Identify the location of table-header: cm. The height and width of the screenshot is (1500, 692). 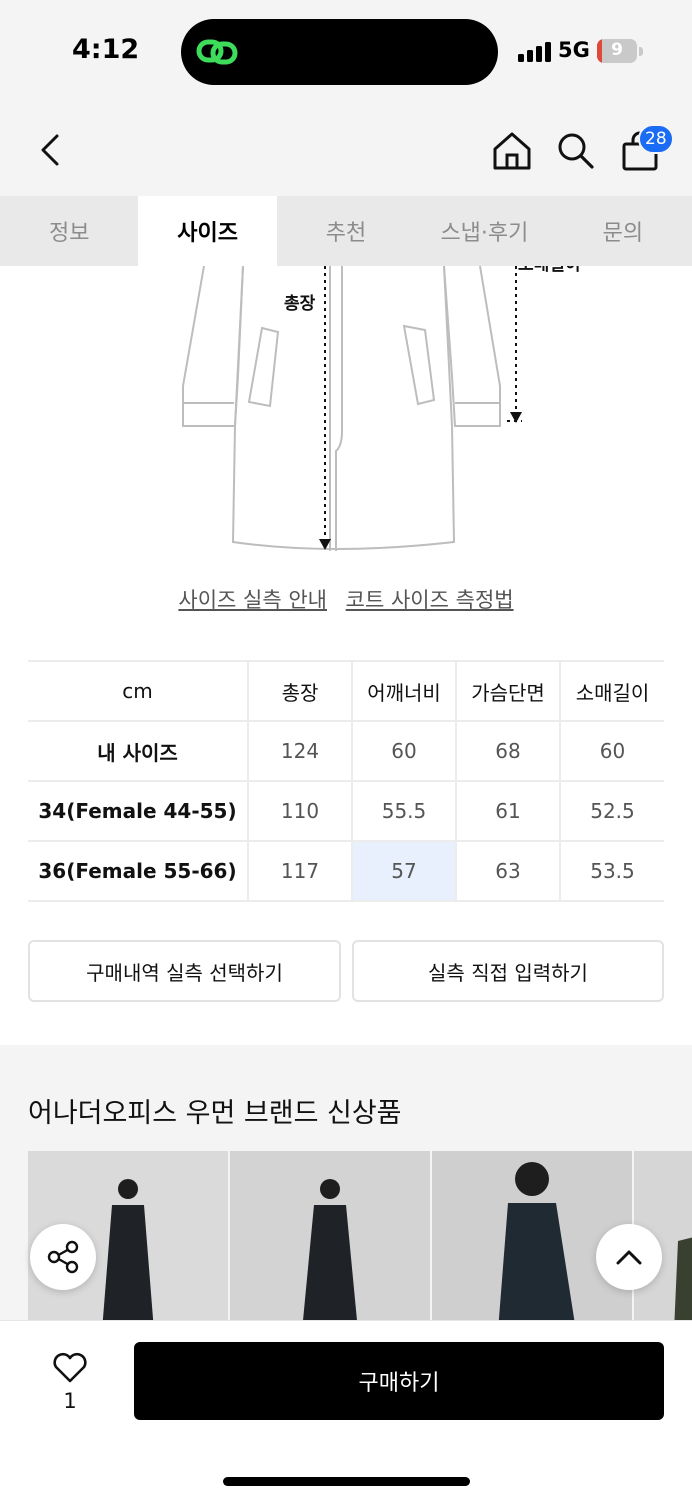
(138, 691).